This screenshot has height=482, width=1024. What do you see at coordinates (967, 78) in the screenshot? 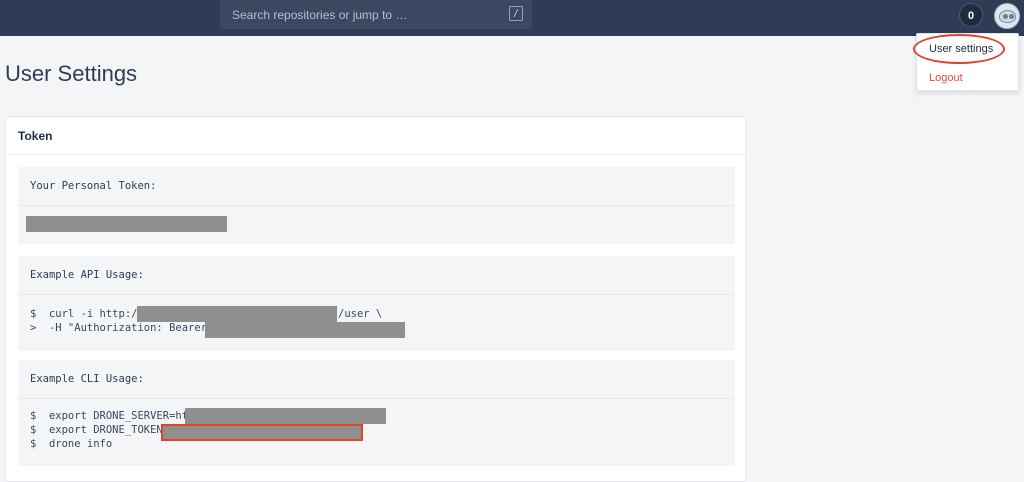
I see `menu-item-logout: Logout` at bounding box center [967, 78].